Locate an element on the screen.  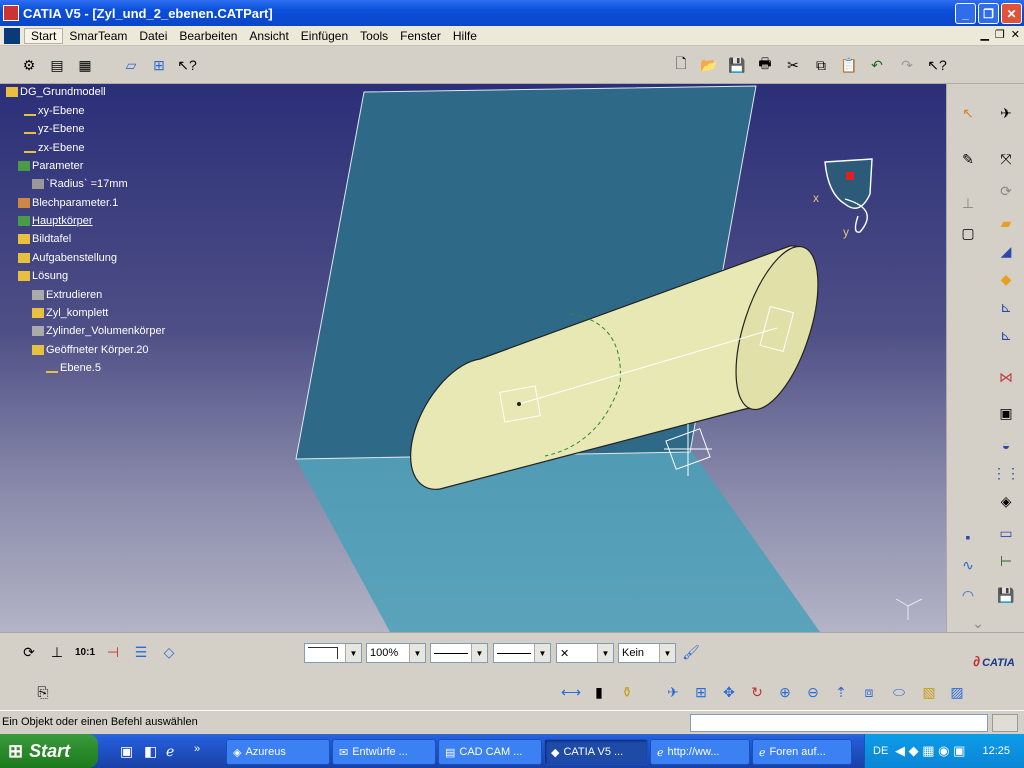
save-icon: 💾 is located at coordinates (737, 65).